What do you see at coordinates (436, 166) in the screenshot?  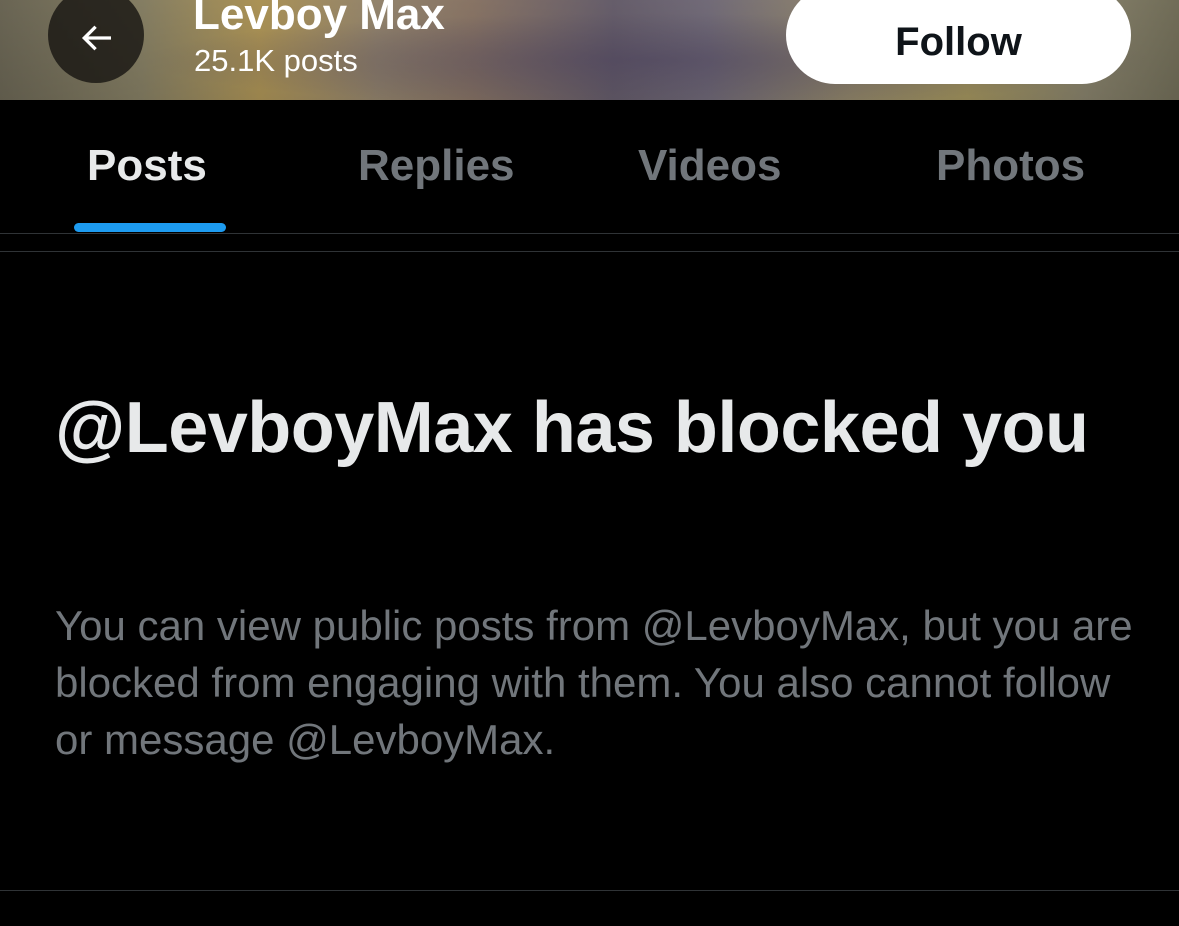 I see `tab-replies: Replies` at bounding box center [436, 166].